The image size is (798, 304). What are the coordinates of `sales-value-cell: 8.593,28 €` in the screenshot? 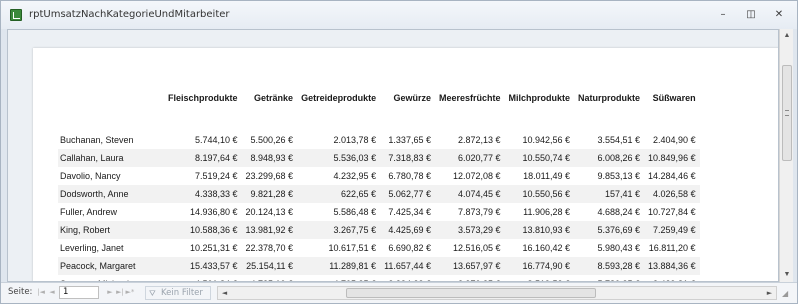 It's located at (619, 266).